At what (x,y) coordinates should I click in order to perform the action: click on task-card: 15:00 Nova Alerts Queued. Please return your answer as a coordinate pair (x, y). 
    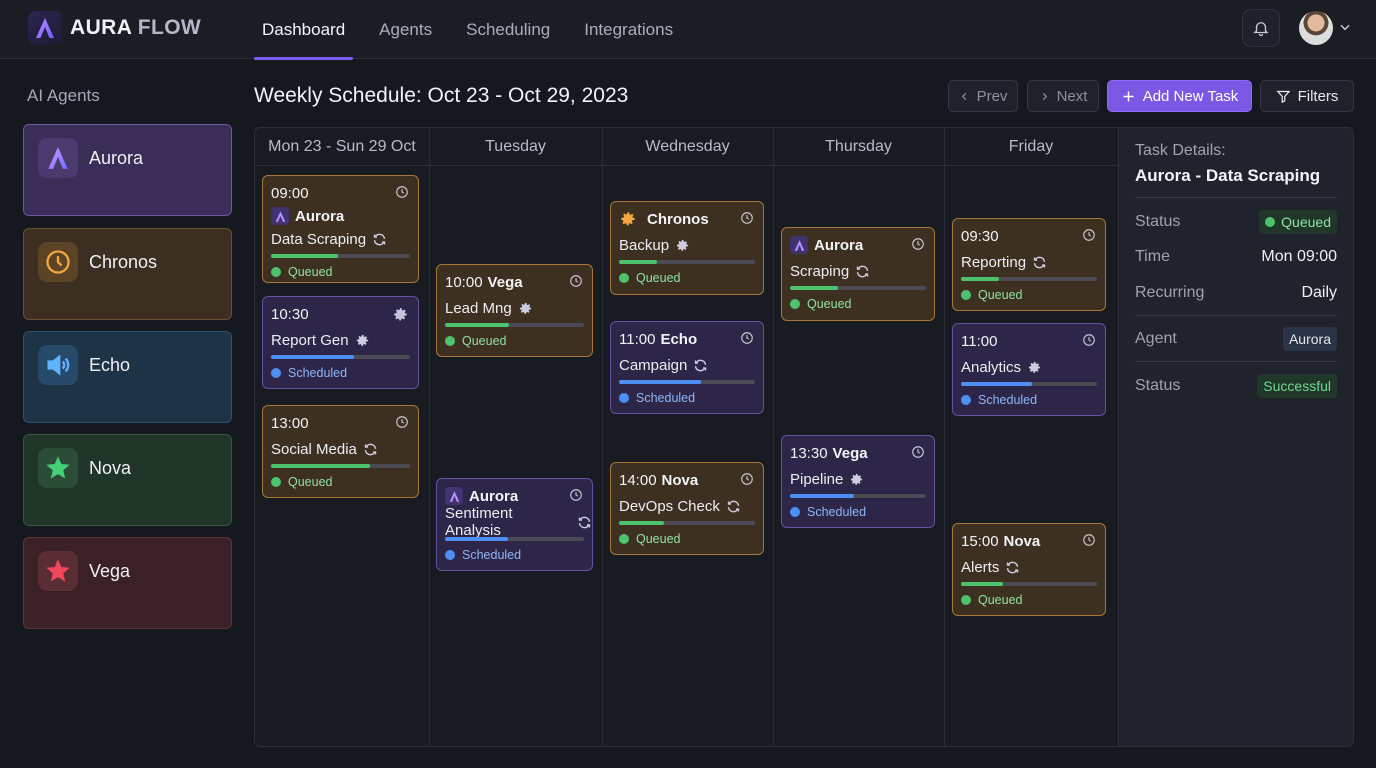
    Looking at the image, I should click on (1029, 569).